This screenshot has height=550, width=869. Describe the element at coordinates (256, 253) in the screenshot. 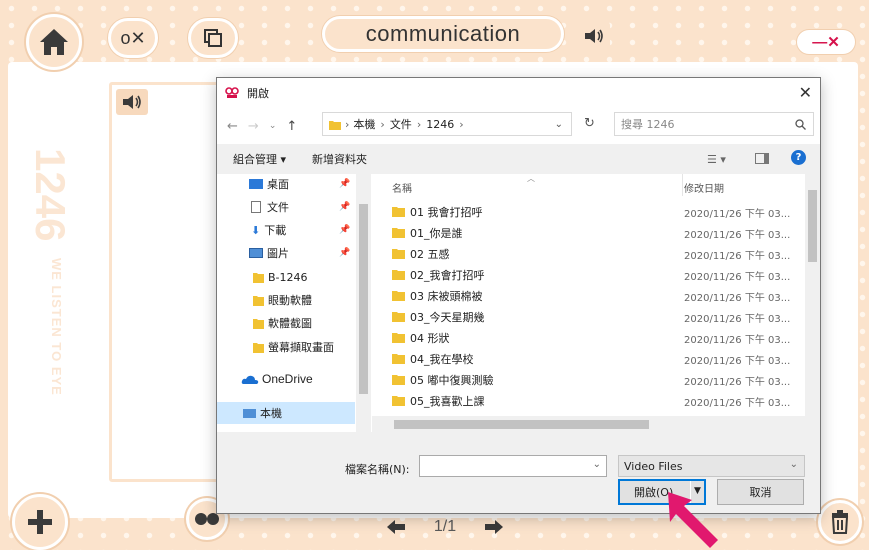

I see `pictures-icon` at that location.